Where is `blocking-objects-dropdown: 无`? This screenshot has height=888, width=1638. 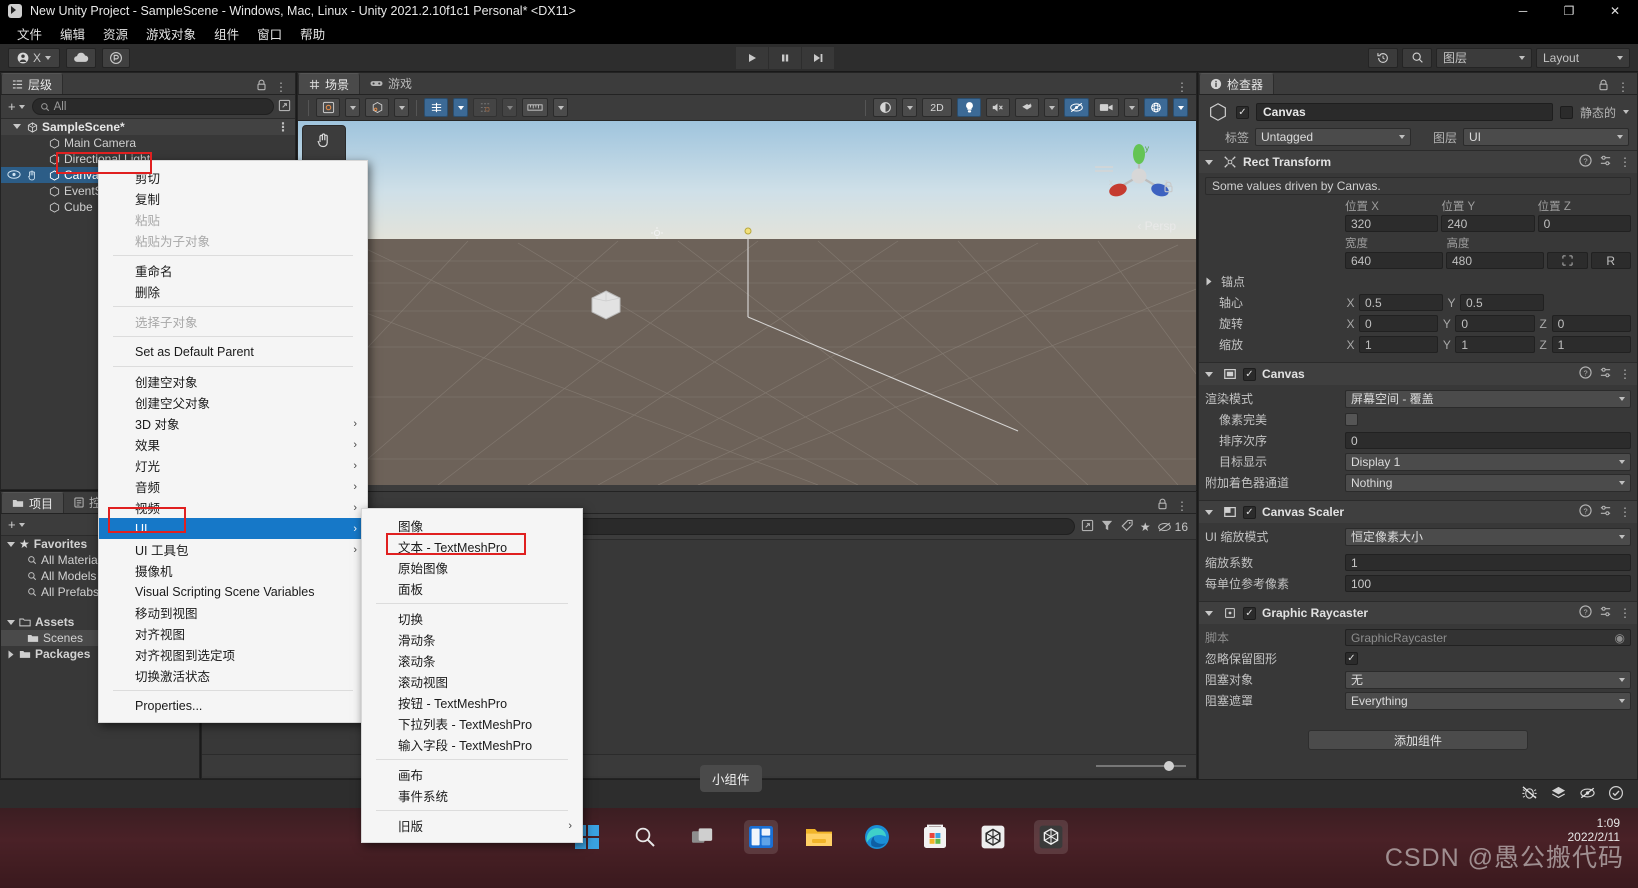 blocking-objects-dropdown: 无 is located at coordinates (1488, 679).